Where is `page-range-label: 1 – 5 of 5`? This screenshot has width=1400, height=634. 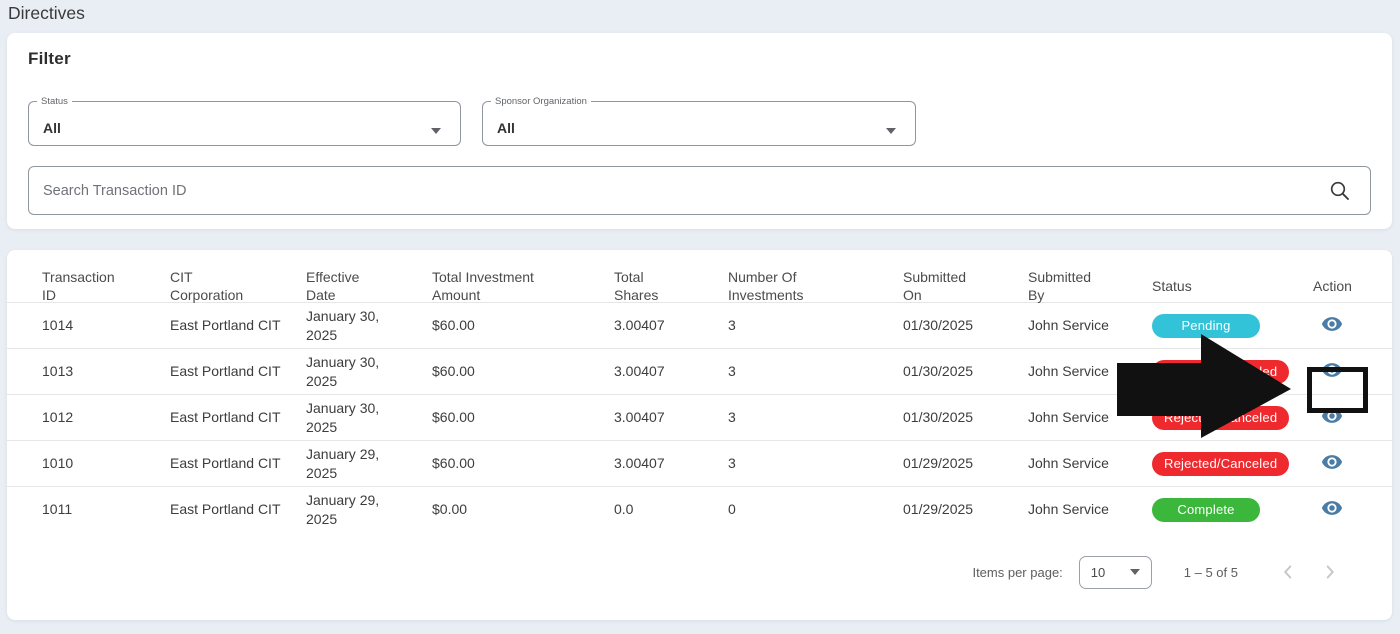 page-range-label: 1 – 5 of 5 is located at coordinates (1210, 572).